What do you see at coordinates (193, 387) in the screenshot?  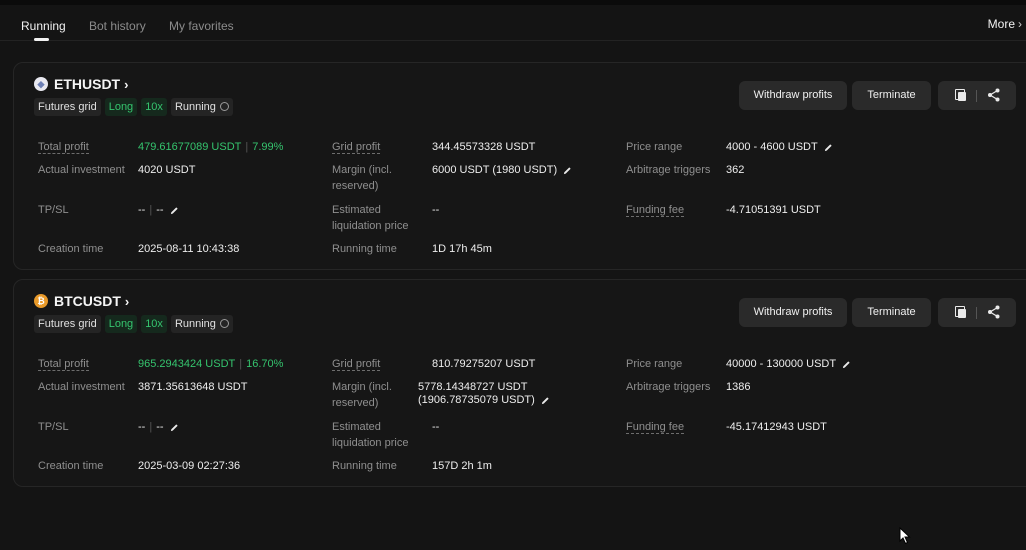 I see `actual-investment-value: 3871.35613648 USDT` at bounding box center [193, 387].